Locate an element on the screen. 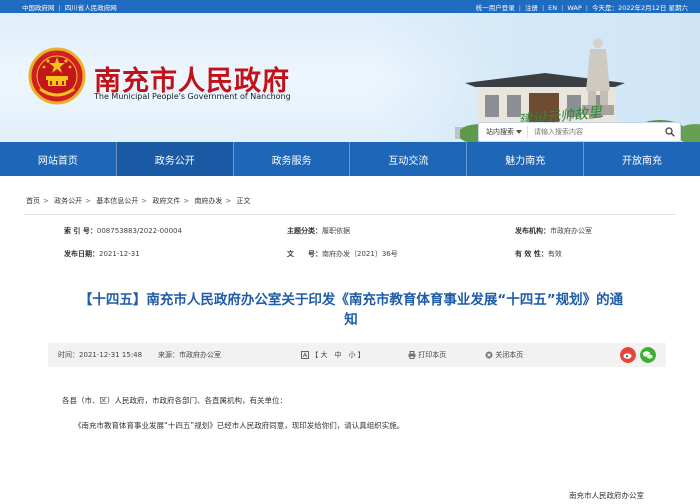 Image resolution: width=700 pixels, height=504 pixels. meta-validity-value: 有效 is located at coordinates (554, 254).